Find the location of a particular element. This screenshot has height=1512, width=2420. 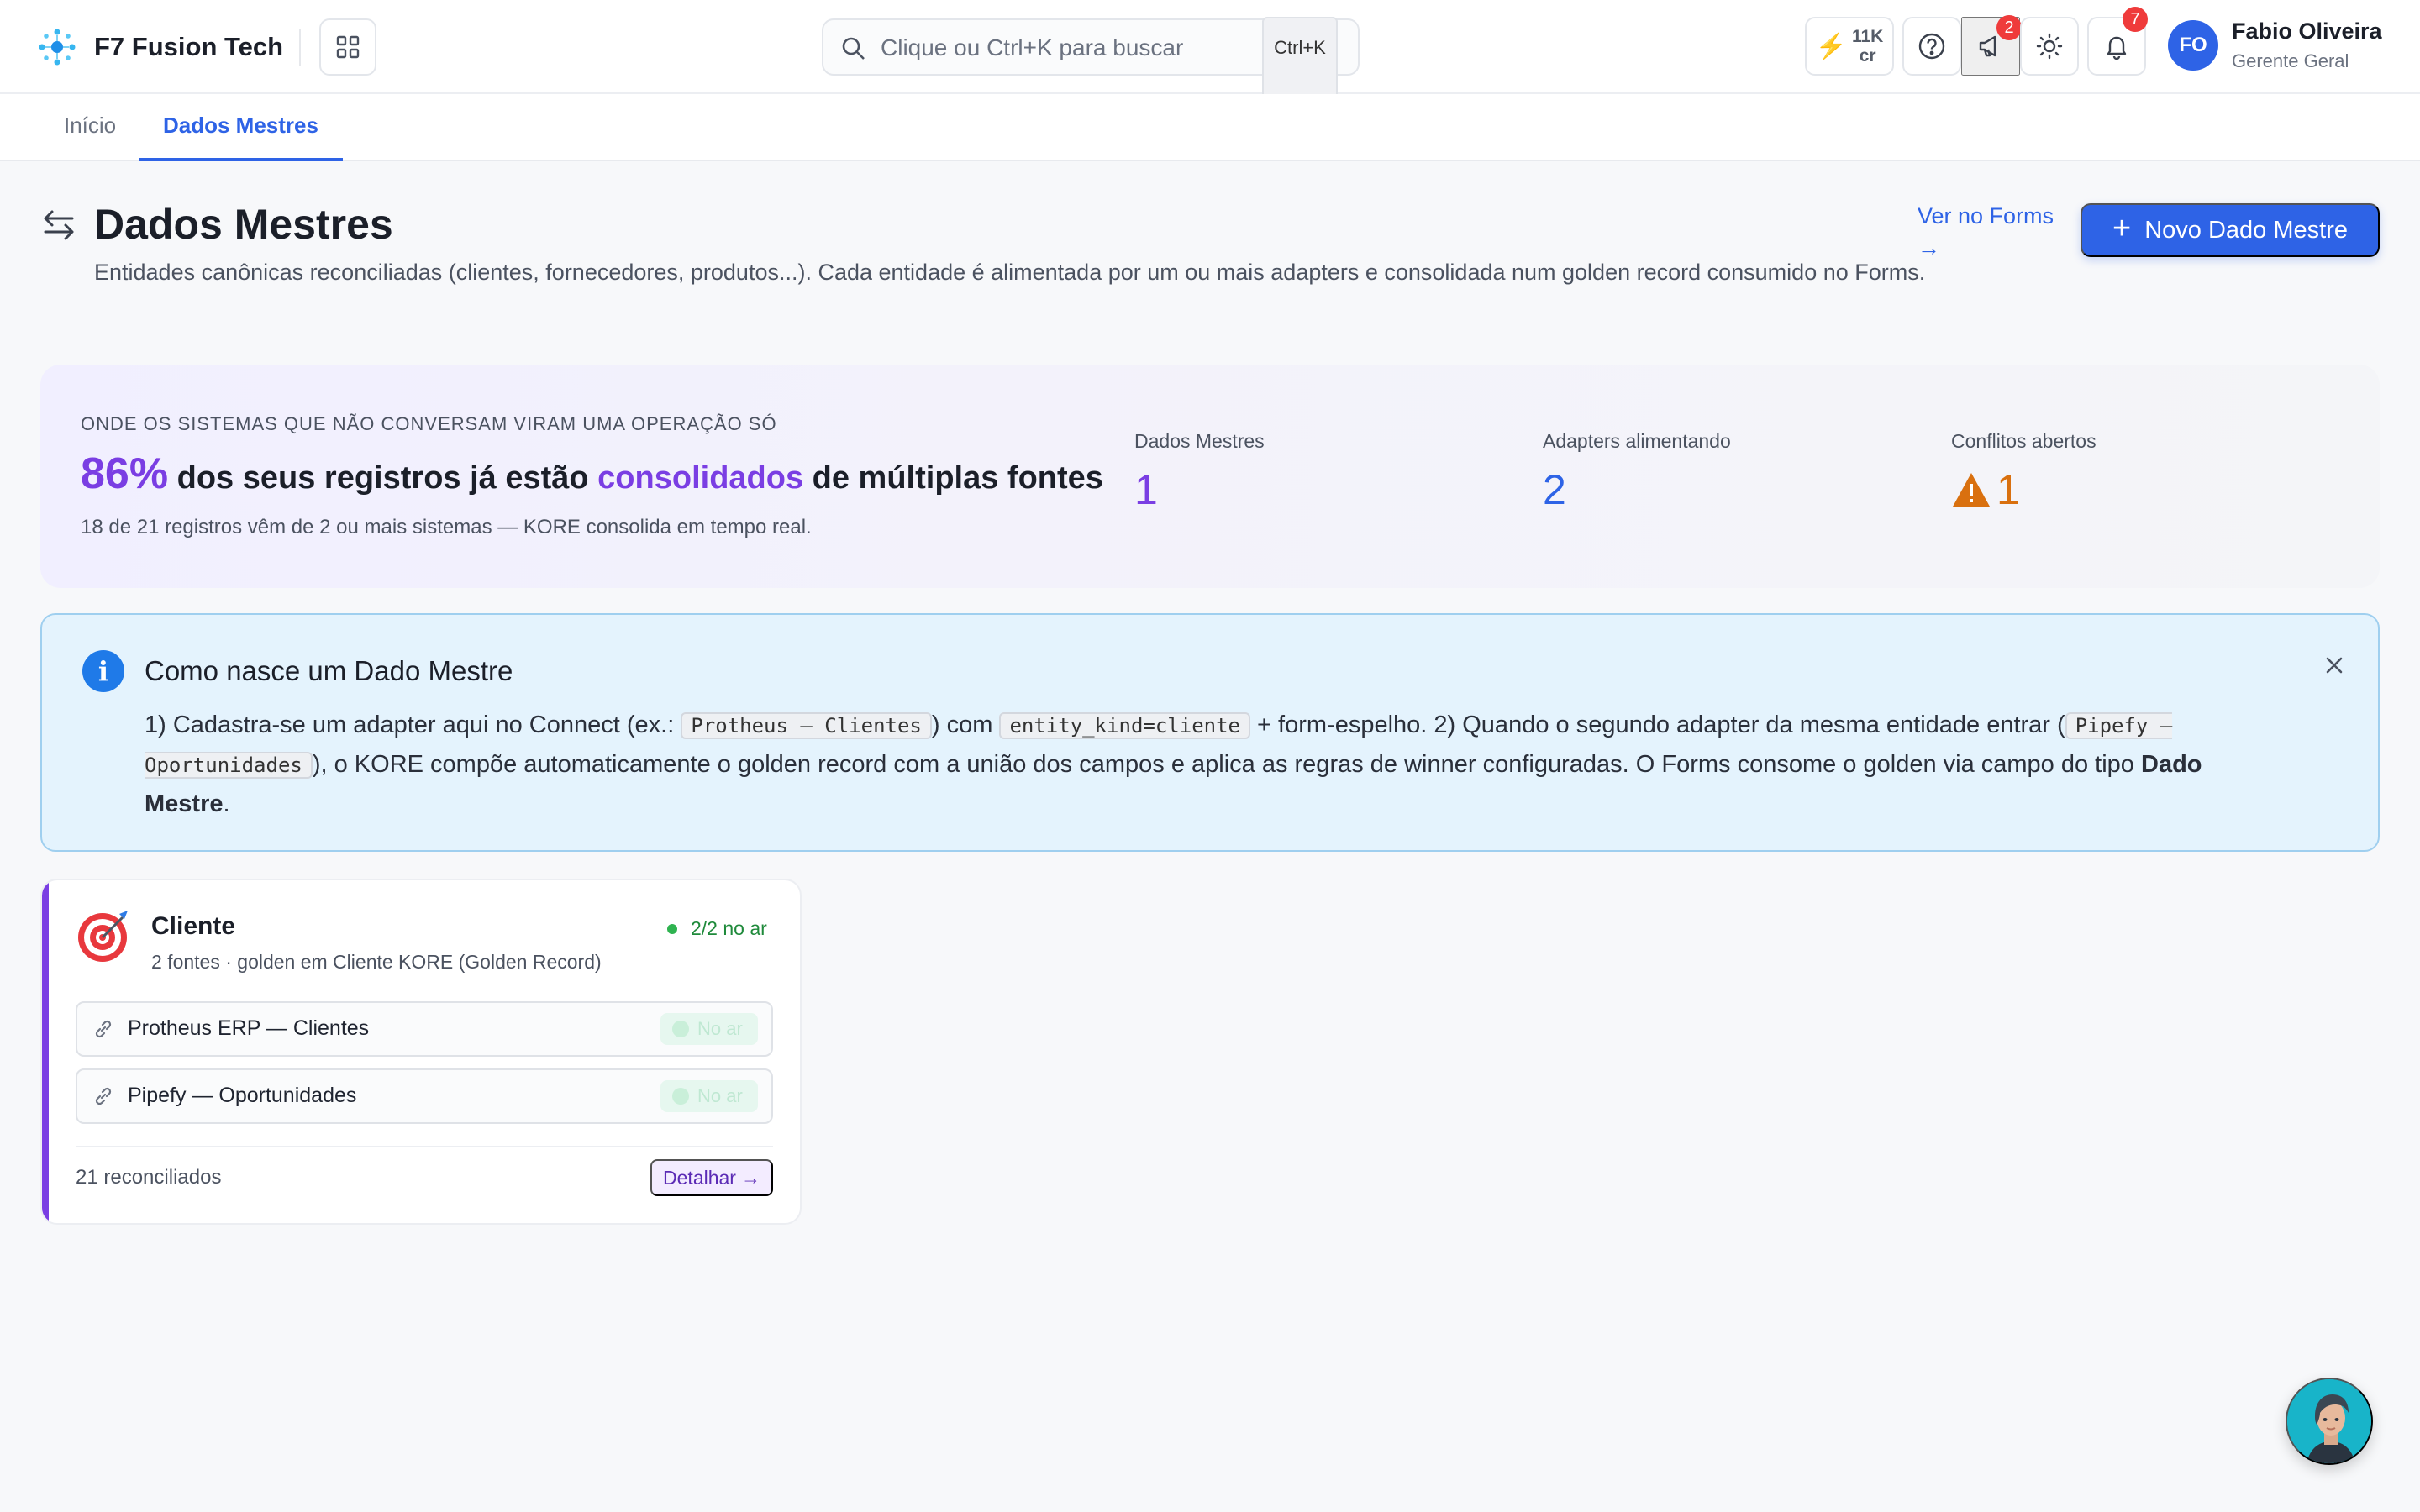

page-title: Dados Mestres is located at coordinates (243, 224).